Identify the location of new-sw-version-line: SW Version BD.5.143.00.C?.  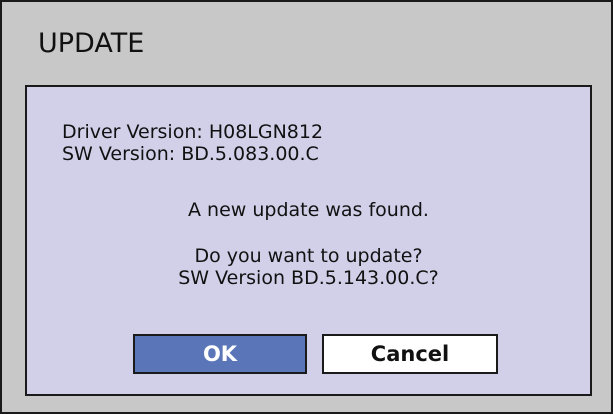
(308, 278).